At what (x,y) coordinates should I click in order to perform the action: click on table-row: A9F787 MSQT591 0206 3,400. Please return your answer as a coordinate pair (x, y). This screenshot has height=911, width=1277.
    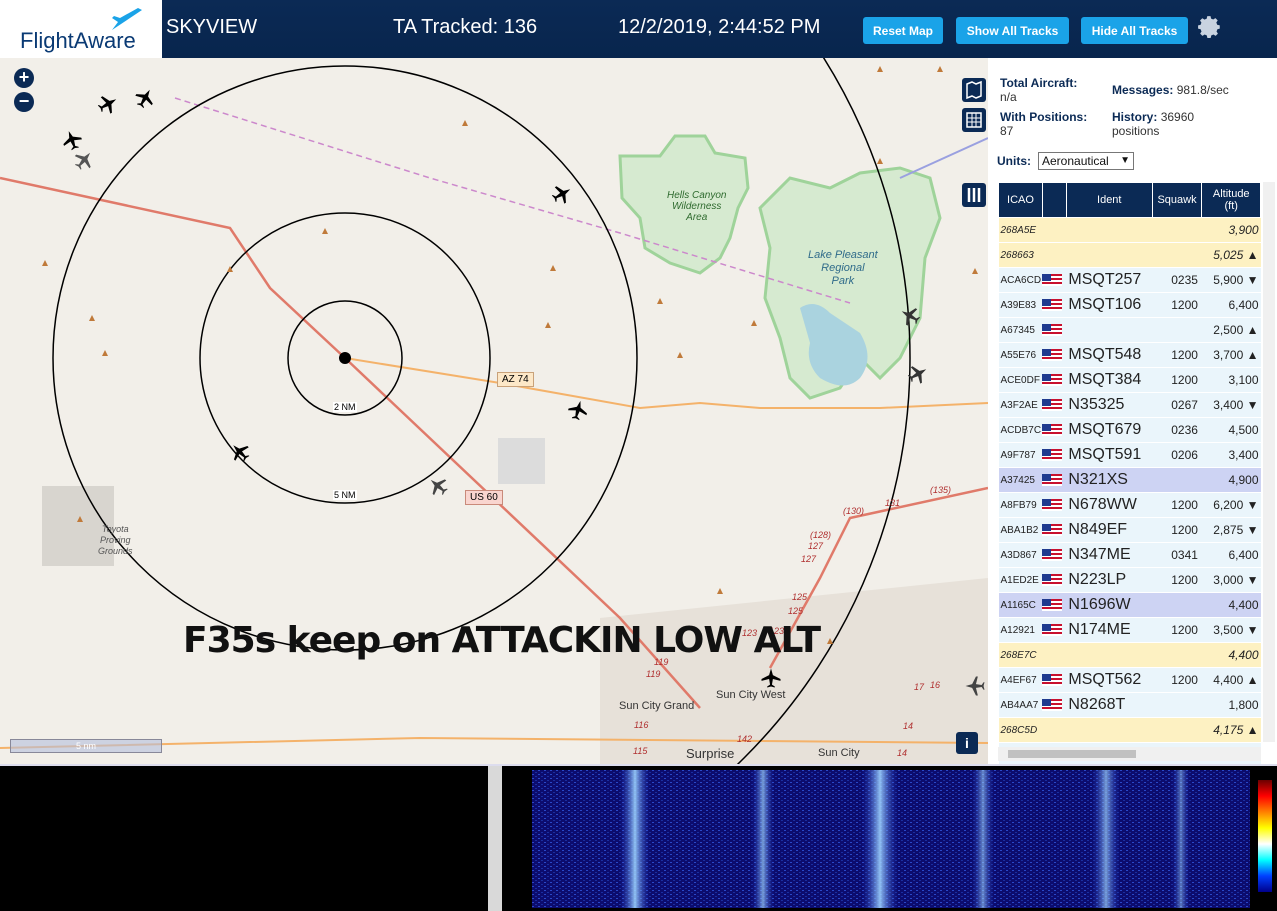
    Looking at the image, I should click on (1129, 455).